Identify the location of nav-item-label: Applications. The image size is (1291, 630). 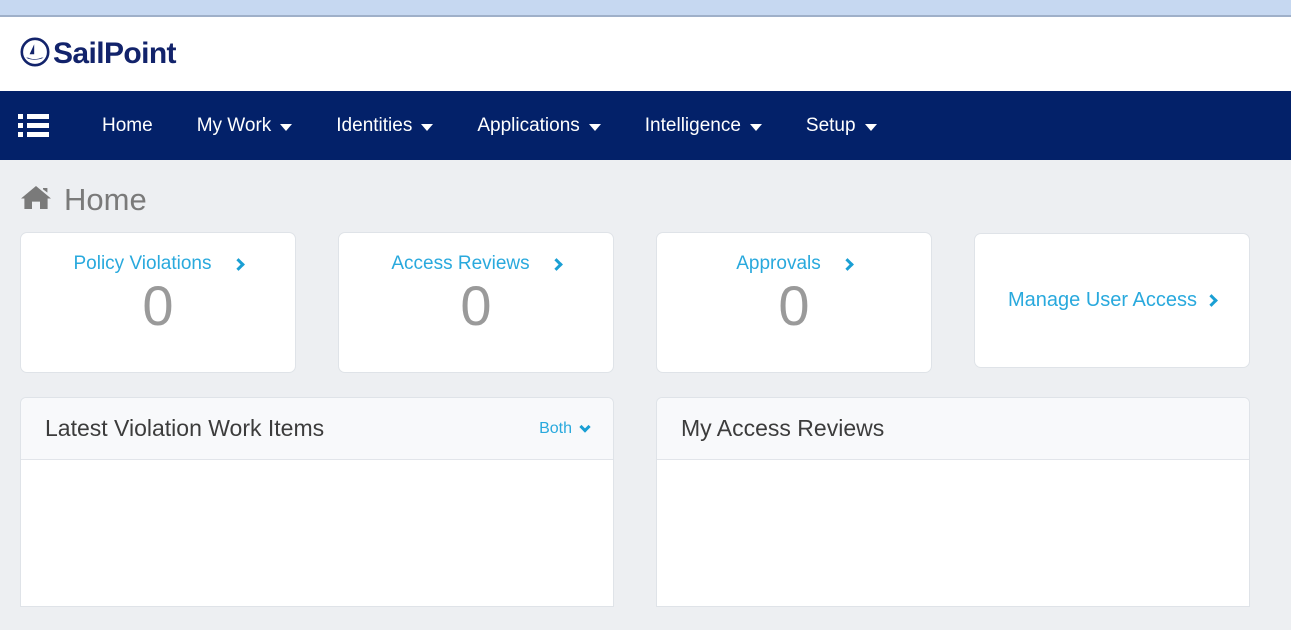
(528, 125).